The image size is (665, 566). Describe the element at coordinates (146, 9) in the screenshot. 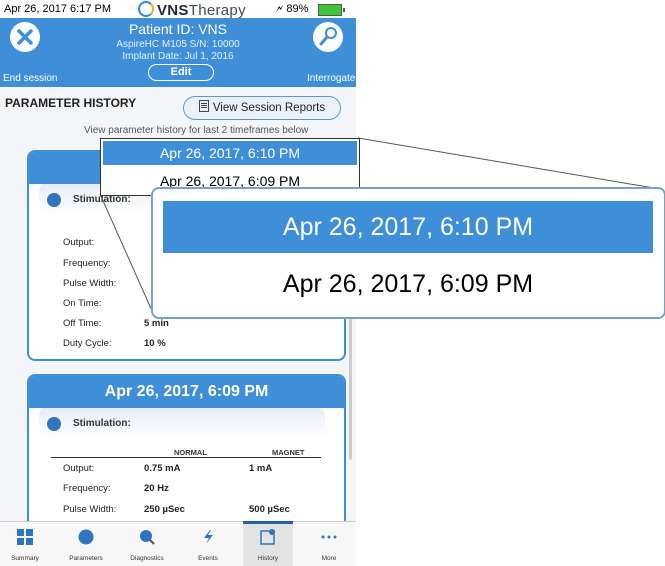

I see `brand-ring-icon` at that location.